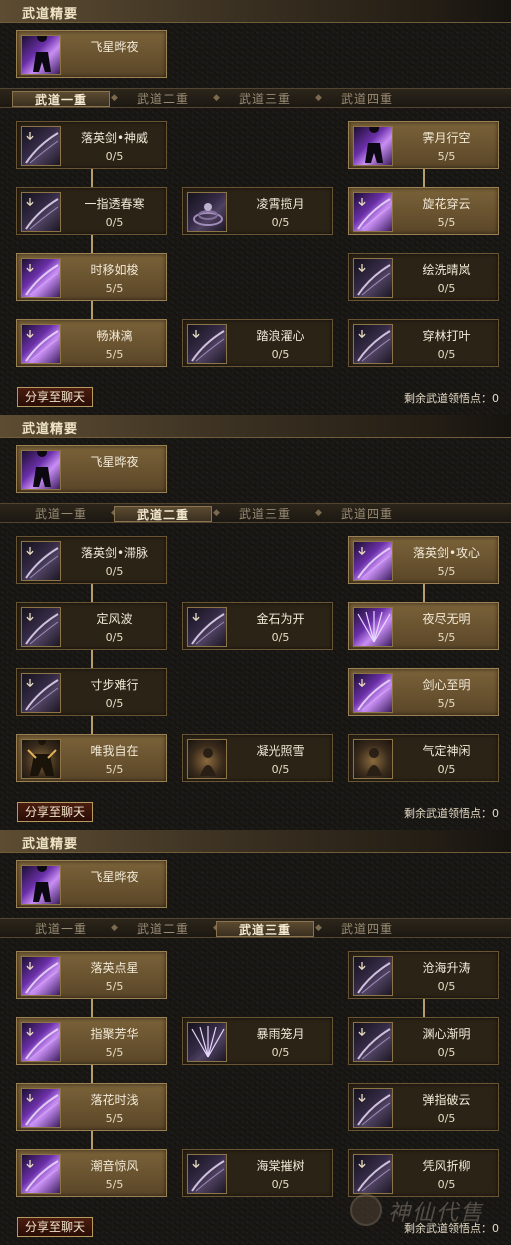 The image size is (511, 1245). What do you see at coordinates (280, 619) in the screenshot?
I see `skill-name: 金石为开` at bounding box center [280, 619].